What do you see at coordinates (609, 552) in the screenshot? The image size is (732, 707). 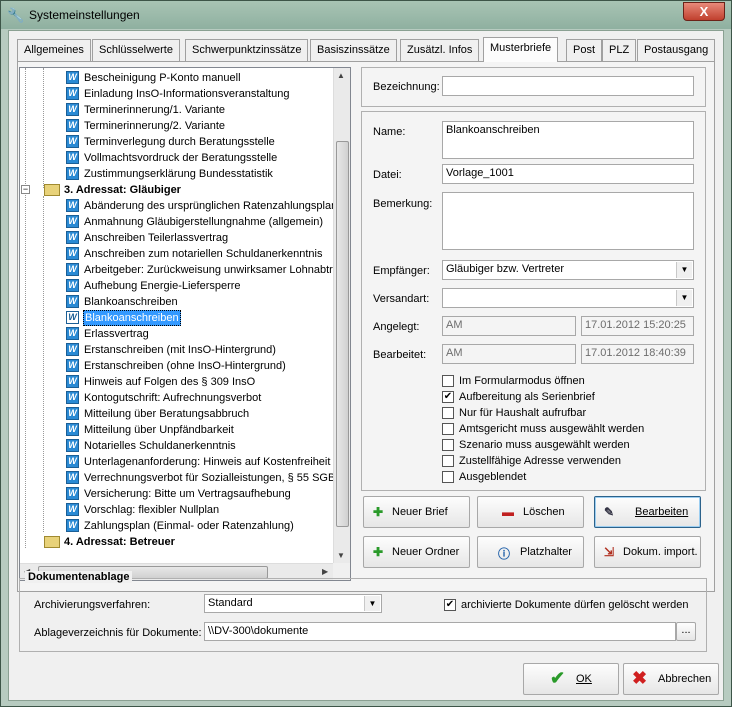 I see `import-icon: ⇲` at bounding box center [609, 552].